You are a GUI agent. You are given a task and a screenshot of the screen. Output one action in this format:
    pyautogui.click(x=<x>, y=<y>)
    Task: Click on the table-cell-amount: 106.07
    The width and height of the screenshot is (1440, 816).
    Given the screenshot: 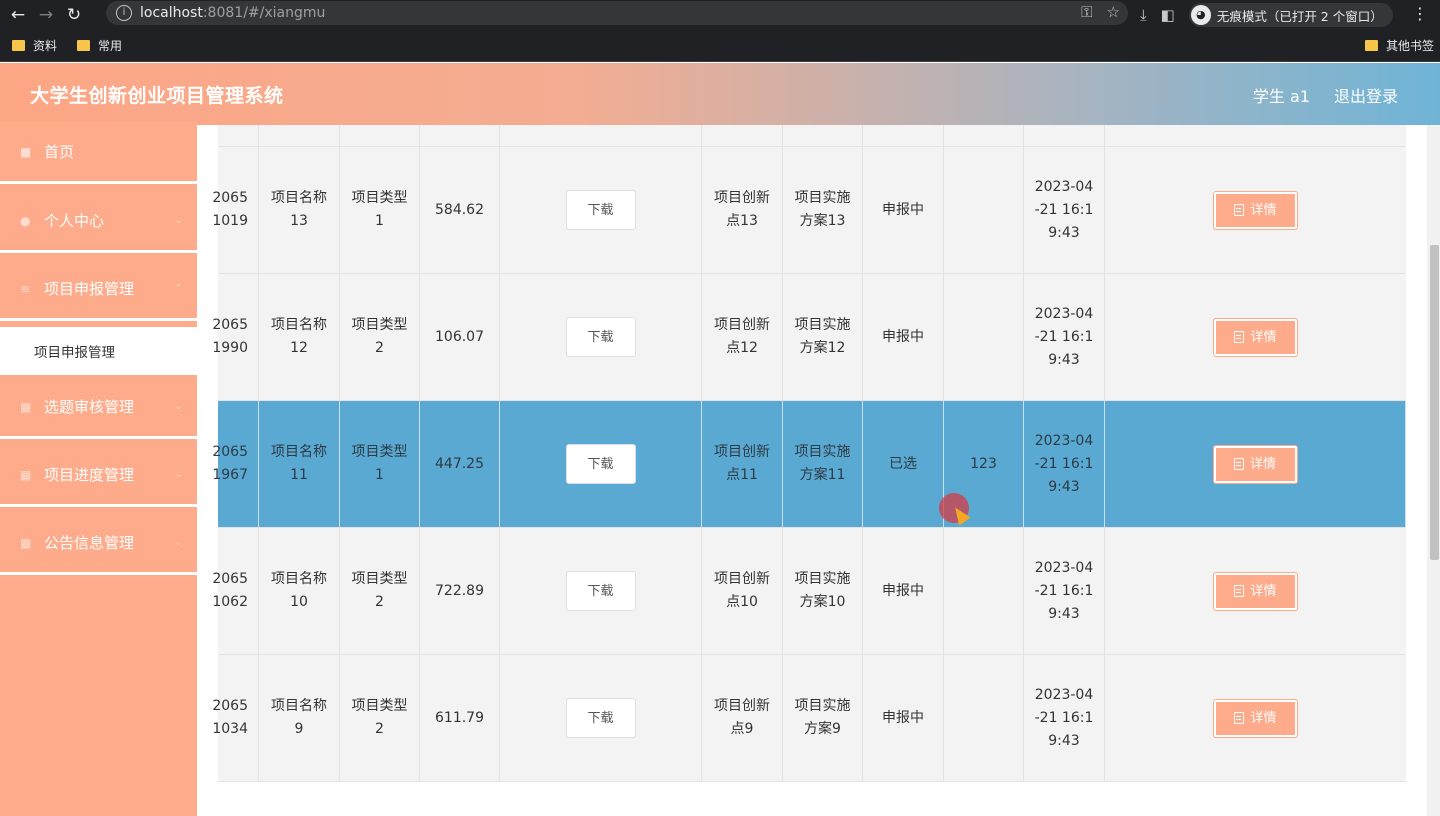 What is the action you would take?
    pyautogui.click(x=460, y=337)
    